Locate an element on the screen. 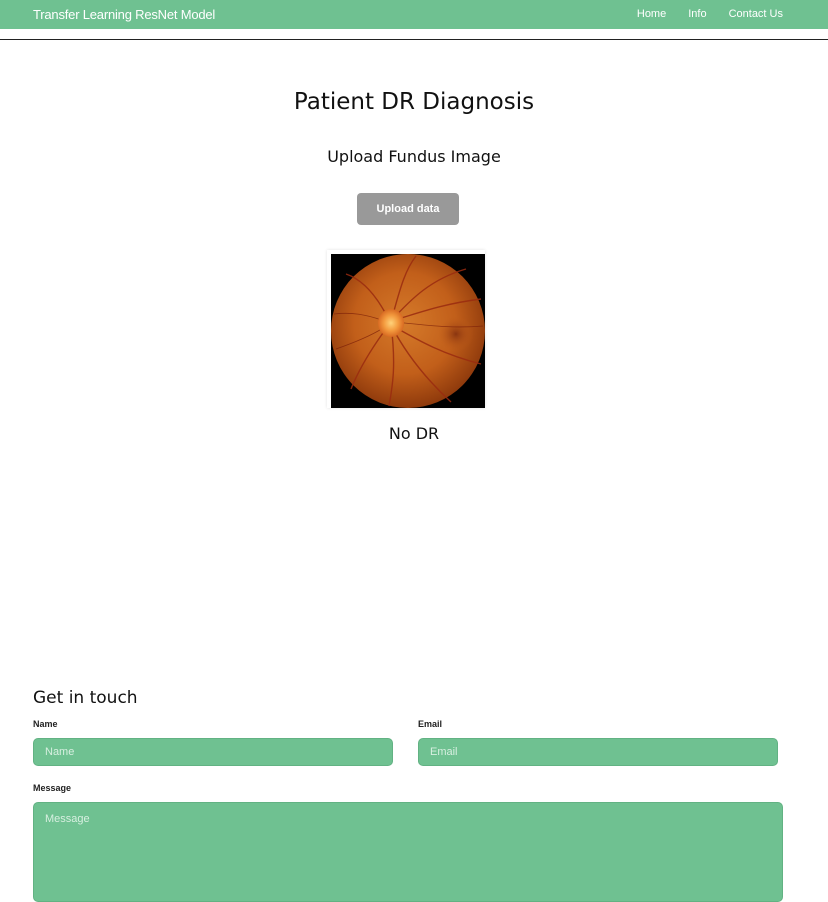 The width and height of the screenshot is (828, 902). nav-link-home: Home is located at coordinates (651, 14).